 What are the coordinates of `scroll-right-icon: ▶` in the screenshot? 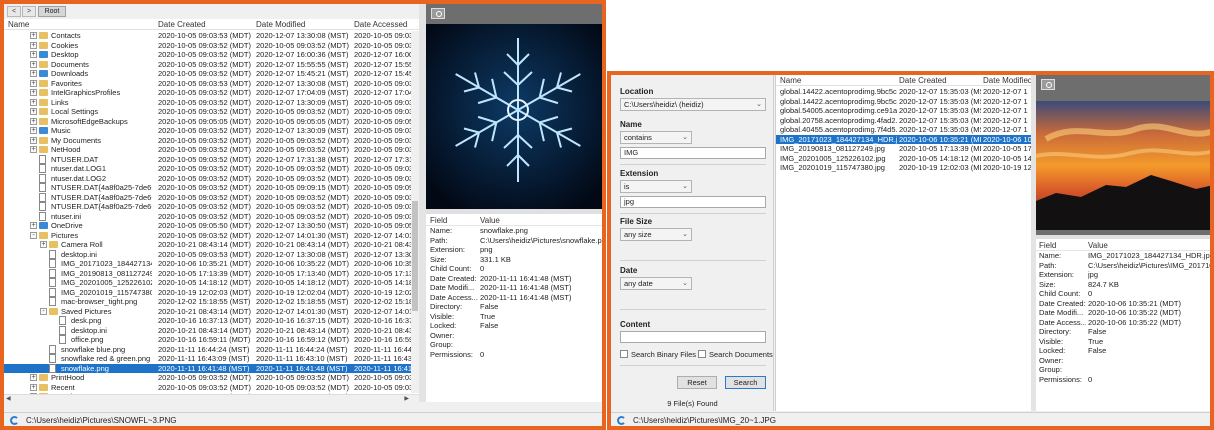 It's located at (406, 398).